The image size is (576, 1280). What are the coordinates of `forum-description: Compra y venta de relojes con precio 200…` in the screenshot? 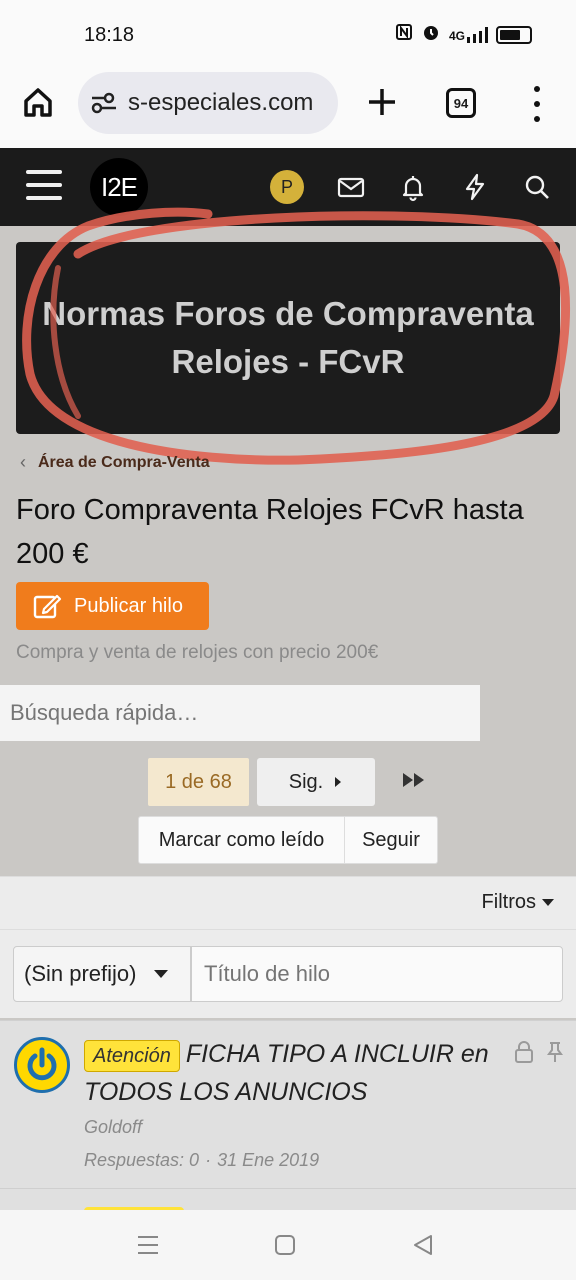 It's located at (197, 652).